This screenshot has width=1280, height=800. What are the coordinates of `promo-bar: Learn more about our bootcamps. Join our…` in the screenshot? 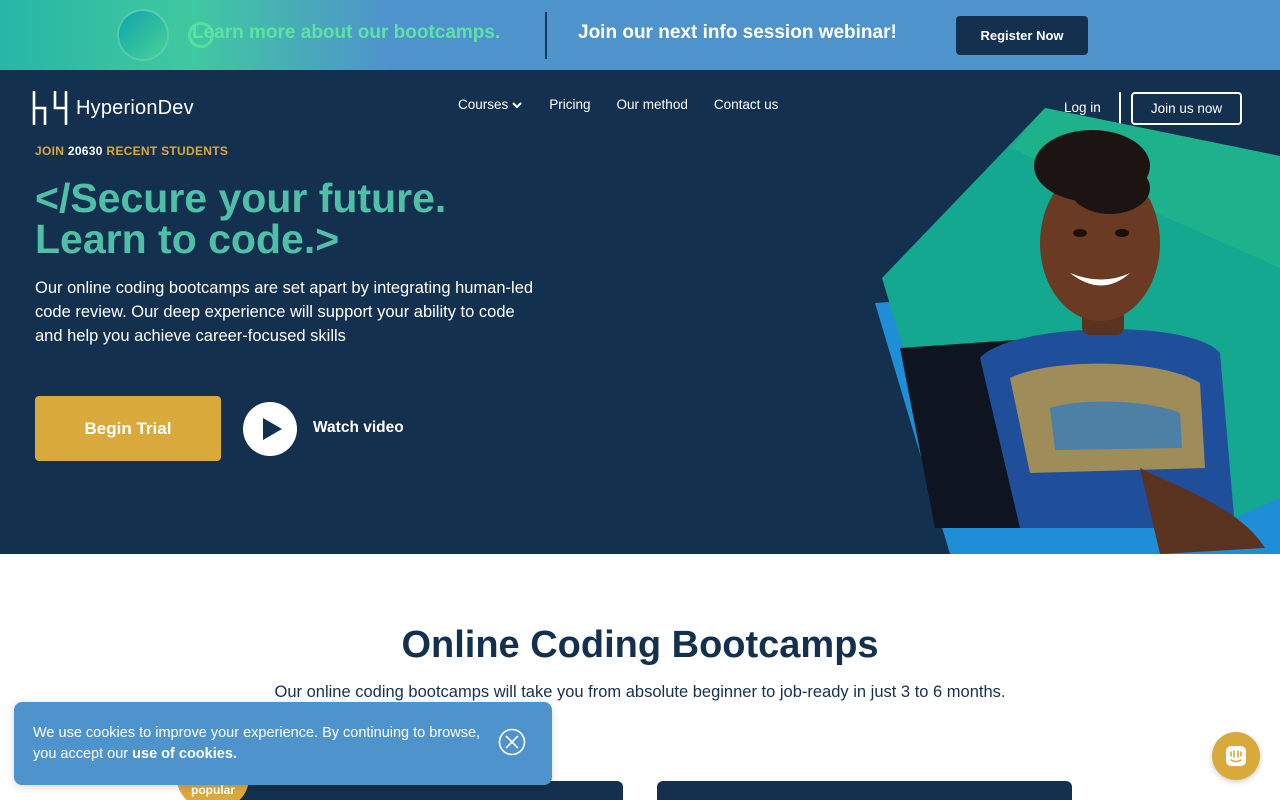 It's located at (640, 35).